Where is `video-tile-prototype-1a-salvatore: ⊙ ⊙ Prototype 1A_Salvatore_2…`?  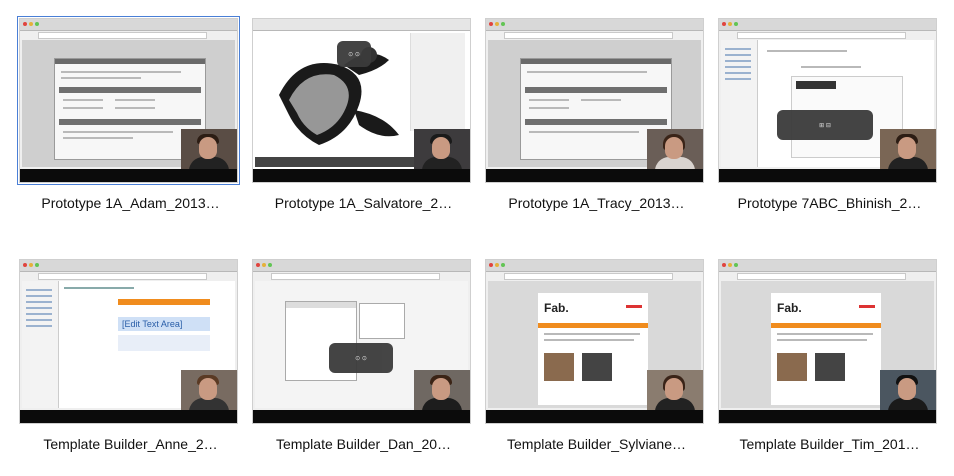
video-tile-prototype-1a-salvatore: ⊙ ⊙ Prototype 1A_Salvatore_2… is located at coordinates (363, 121).